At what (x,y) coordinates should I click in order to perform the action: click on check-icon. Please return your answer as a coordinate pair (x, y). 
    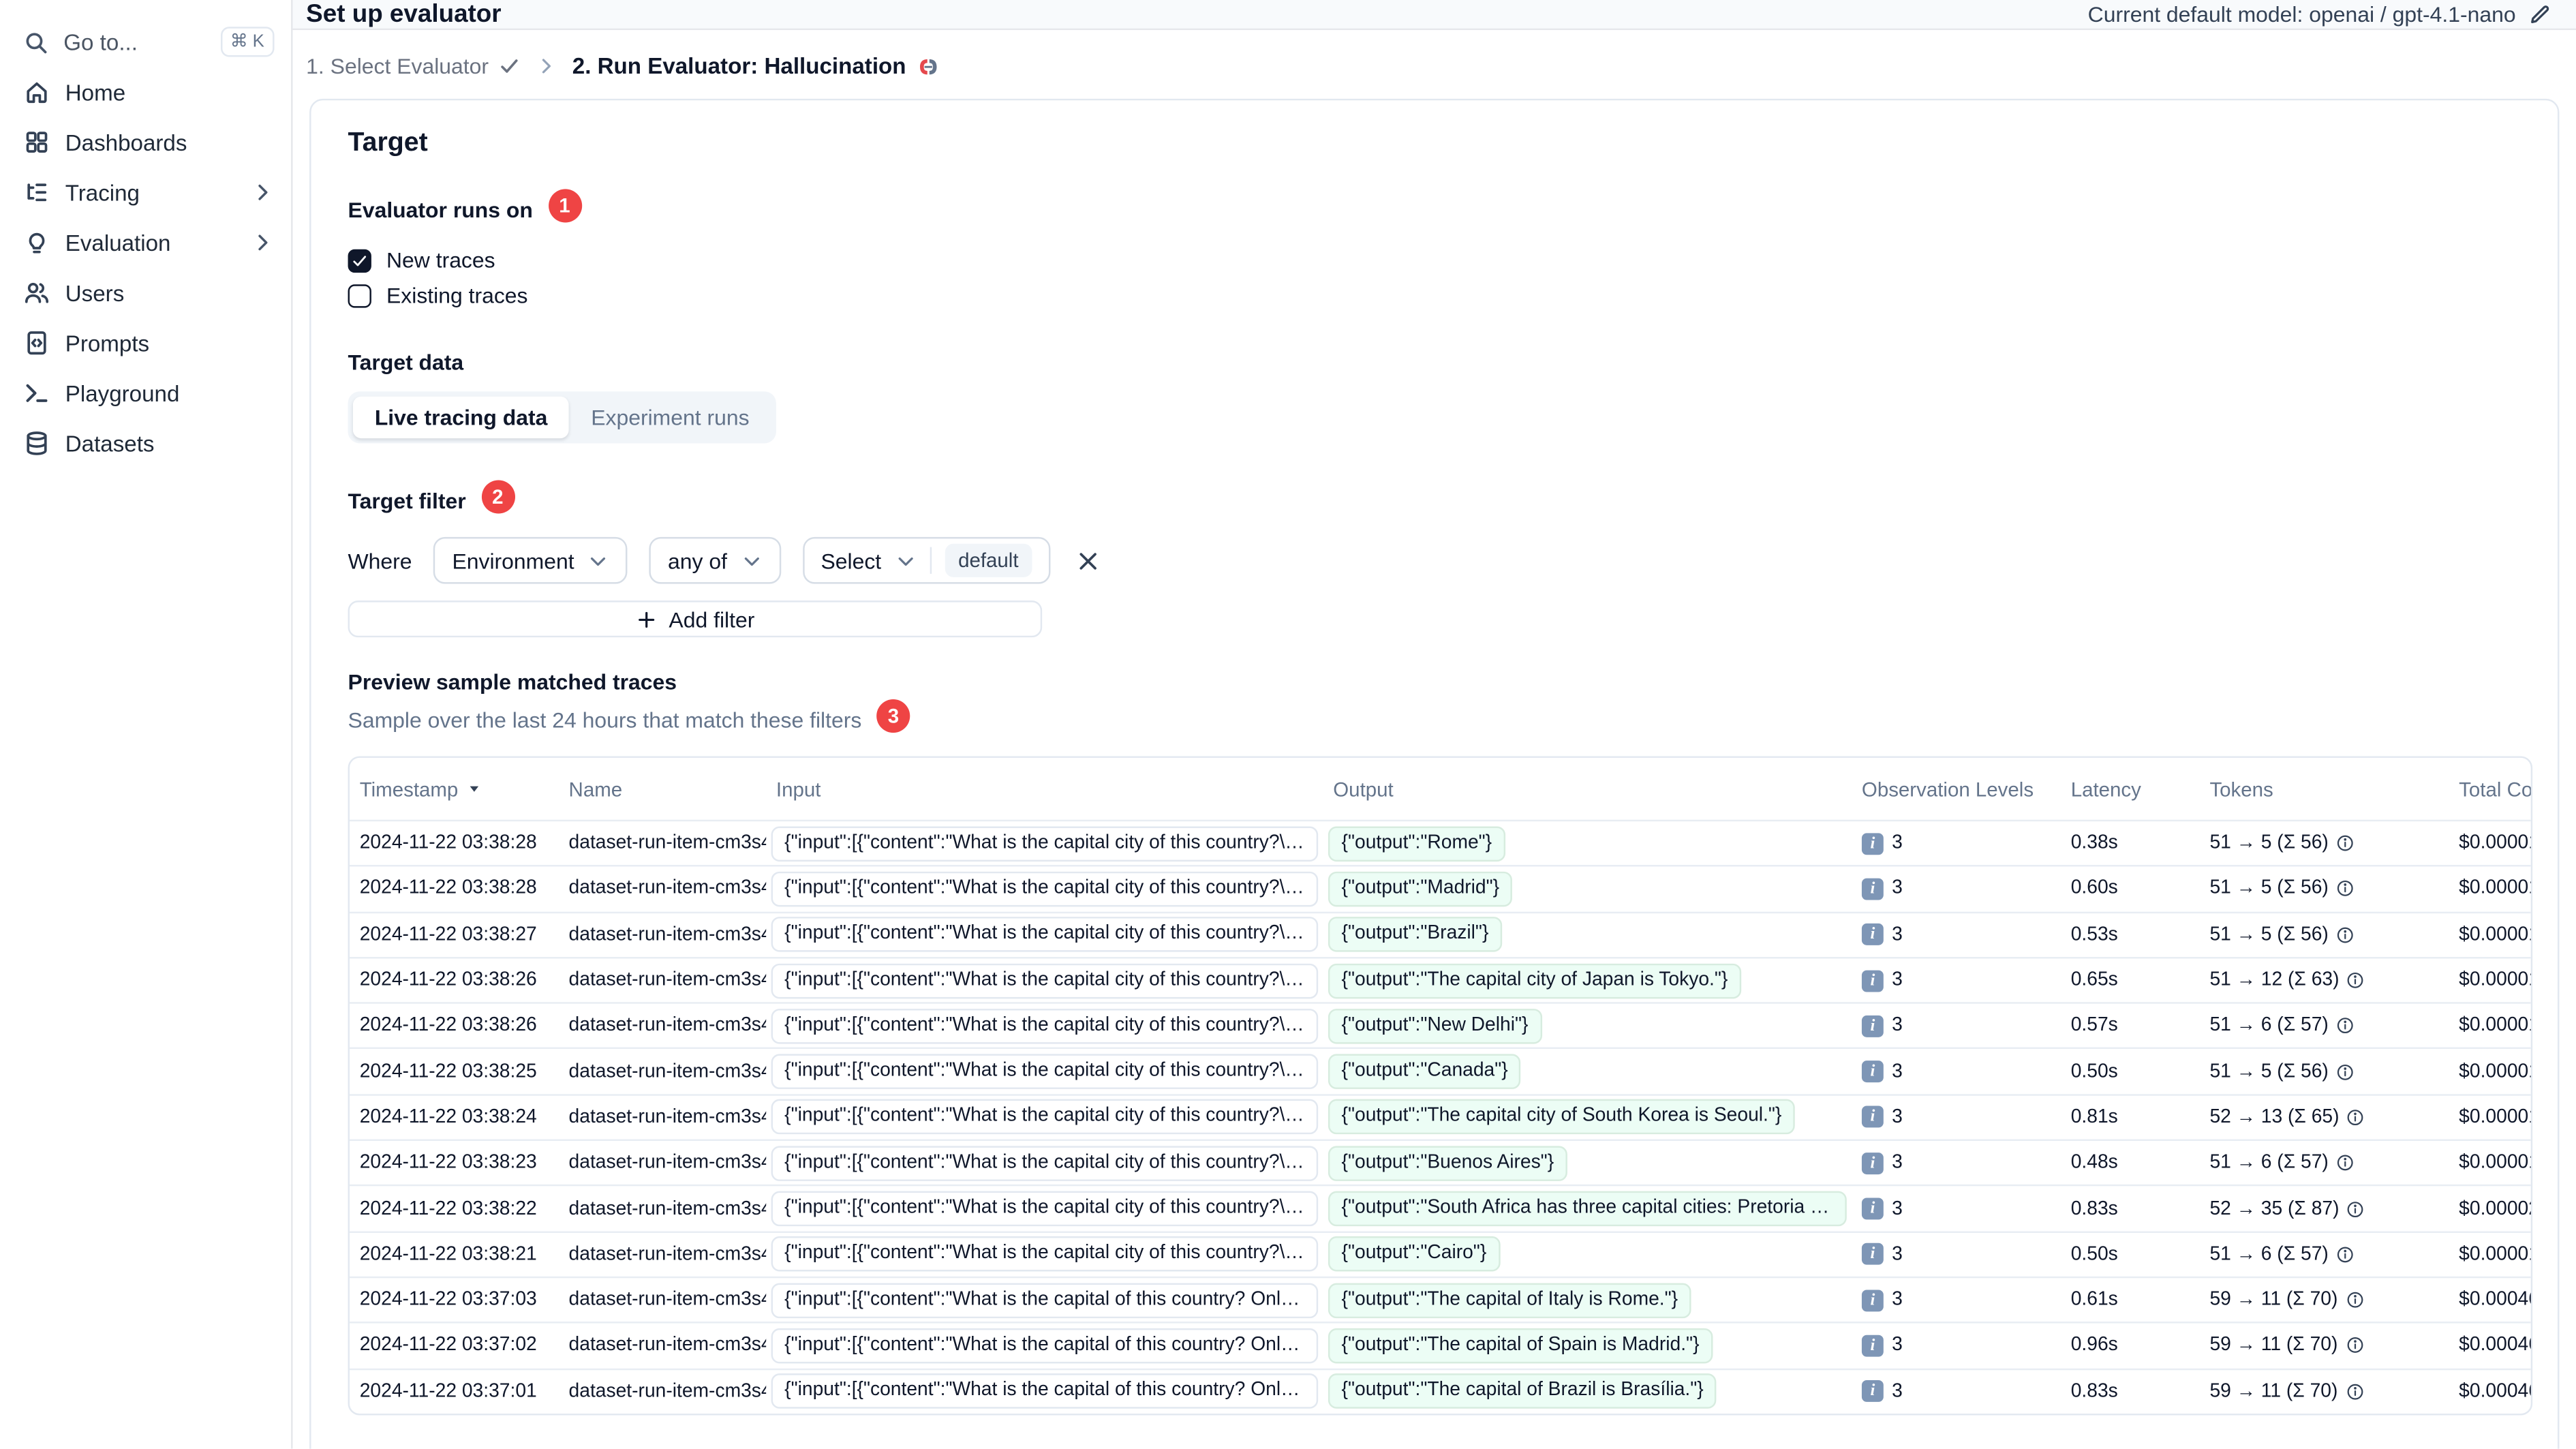
    Looking at the image, I should click on (510, 66).